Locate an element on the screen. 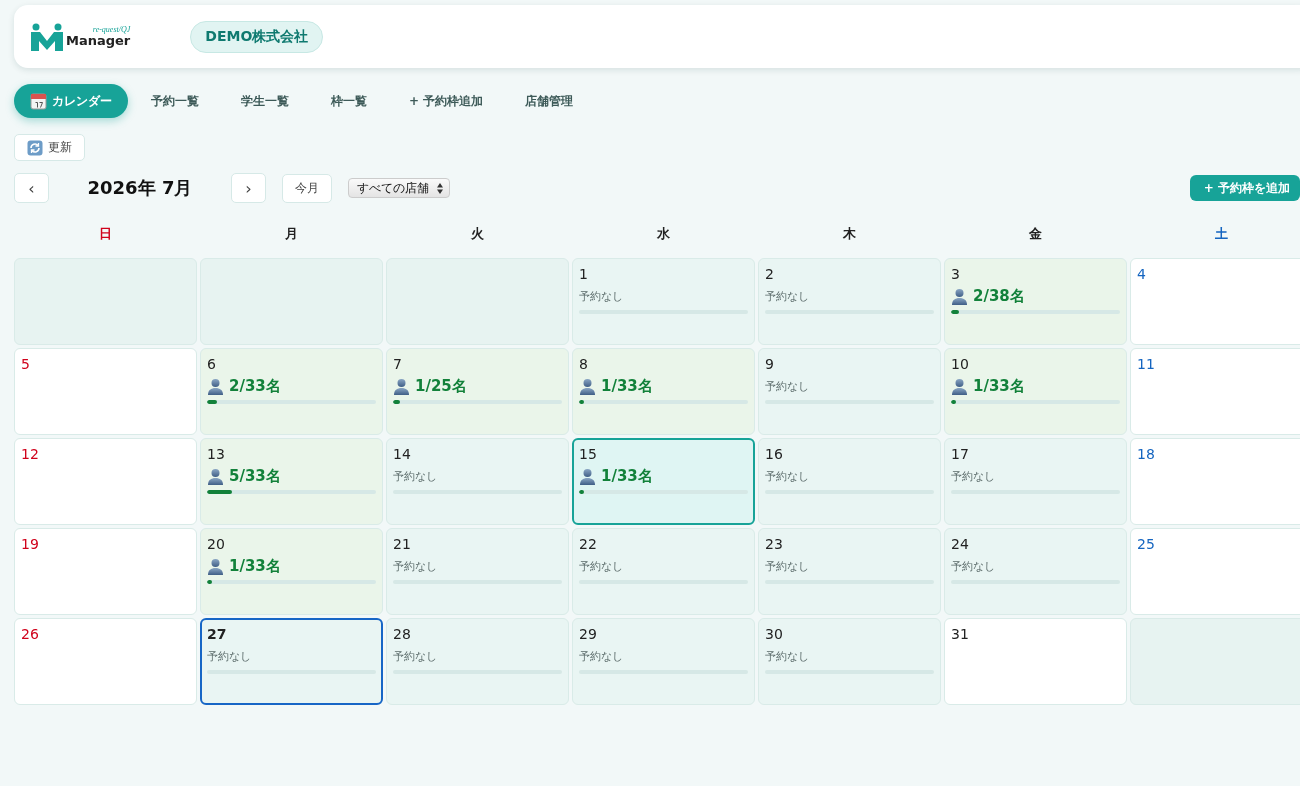  day-cell: 16 予約なし is located at coordinates (849, 481).